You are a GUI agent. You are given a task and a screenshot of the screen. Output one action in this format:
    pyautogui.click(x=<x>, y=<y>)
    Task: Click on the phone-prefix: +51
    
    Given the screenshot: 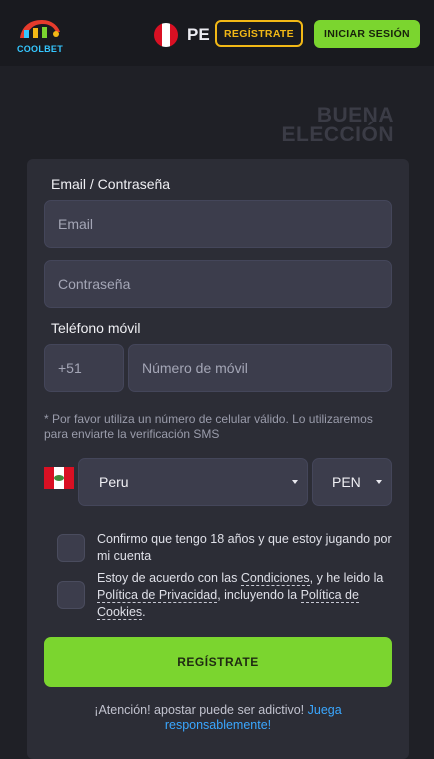 What is the action you would take?
    pyautogui.click(x=70, y=368)
    